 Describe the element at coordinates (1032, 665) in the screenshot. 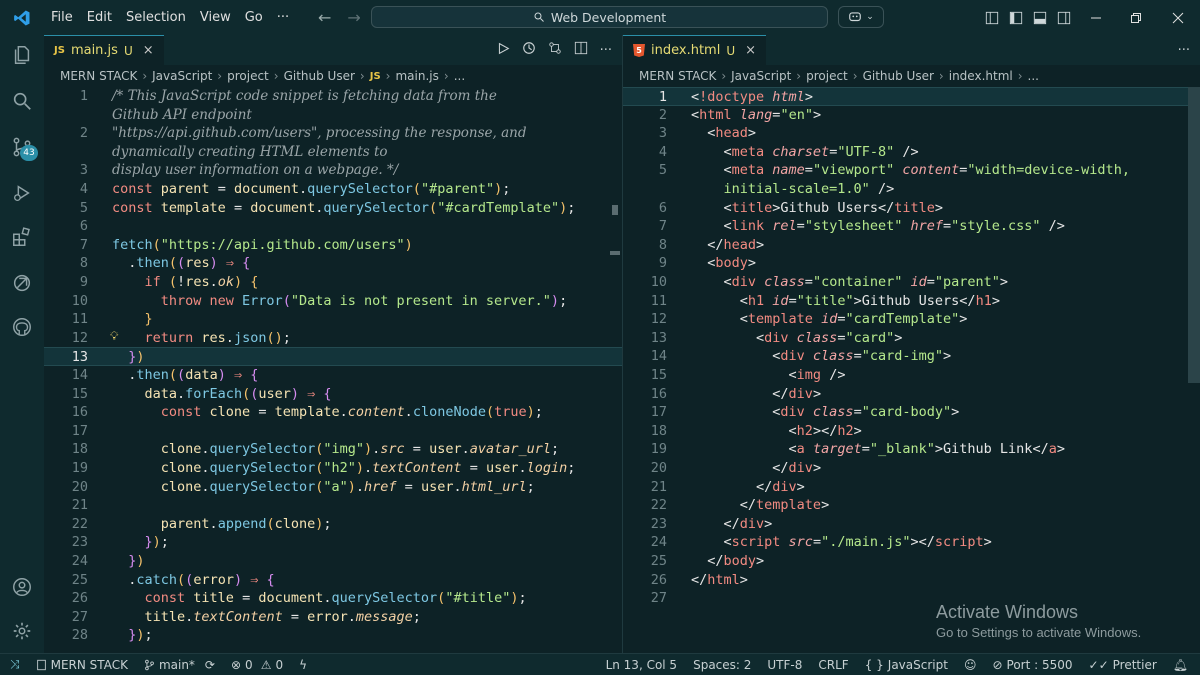

I see `live-server-item: ⊘ Port : 5500` at that location.